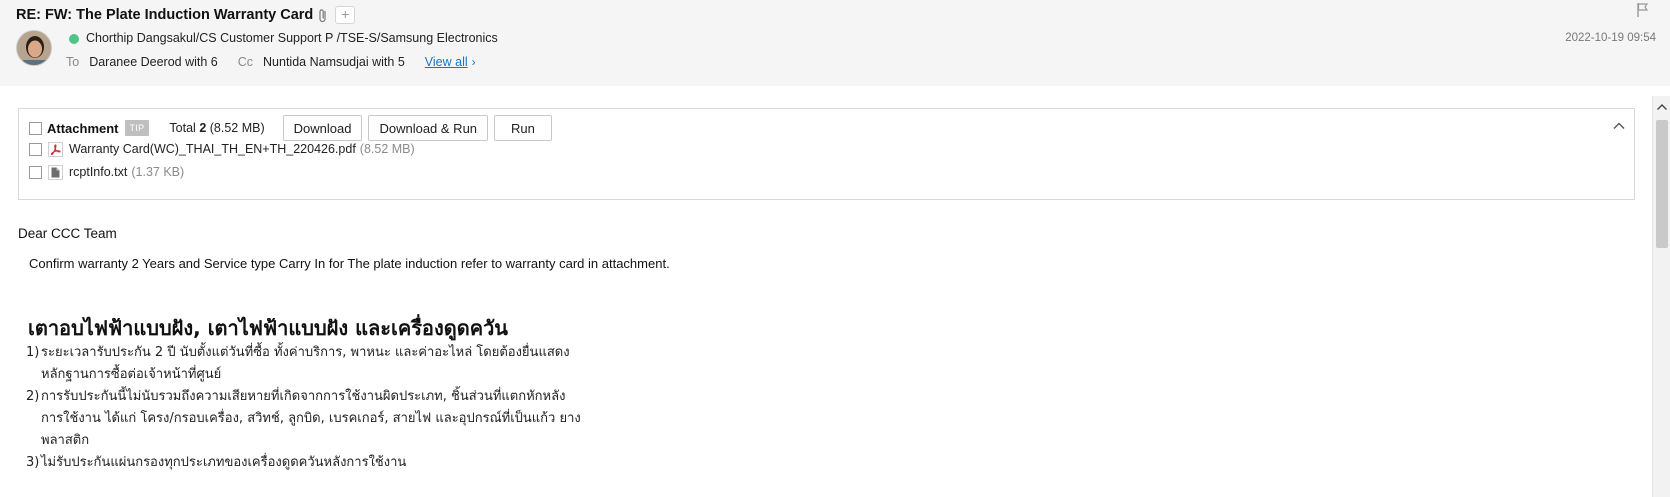  Describe the element at coordinates (446, 62) in the screenshot. I see `view-all-link: View all` at that location.